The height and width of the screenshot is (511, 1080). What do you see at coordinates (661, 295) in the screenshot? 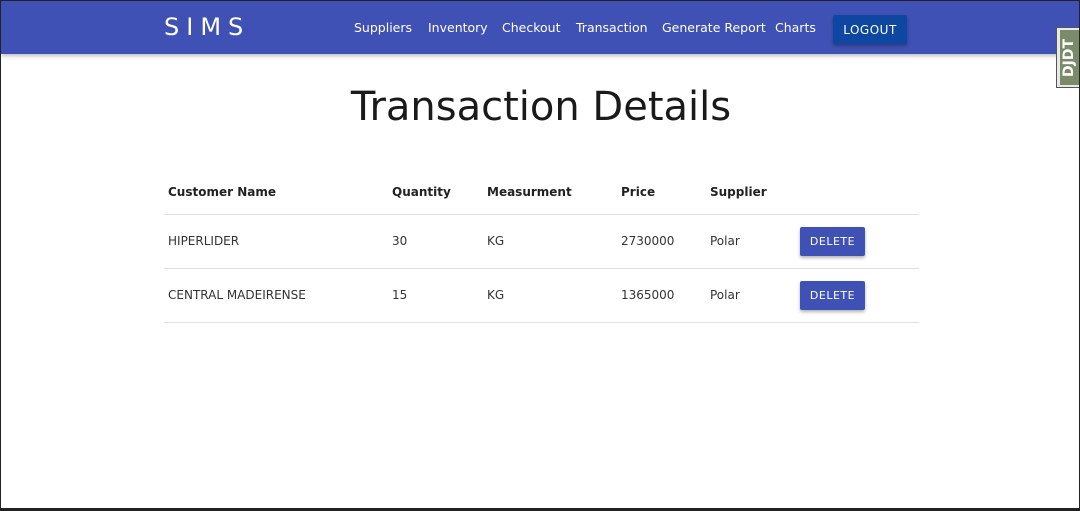
I see `cell-price: 1365000` at bounding box center [661, 295].